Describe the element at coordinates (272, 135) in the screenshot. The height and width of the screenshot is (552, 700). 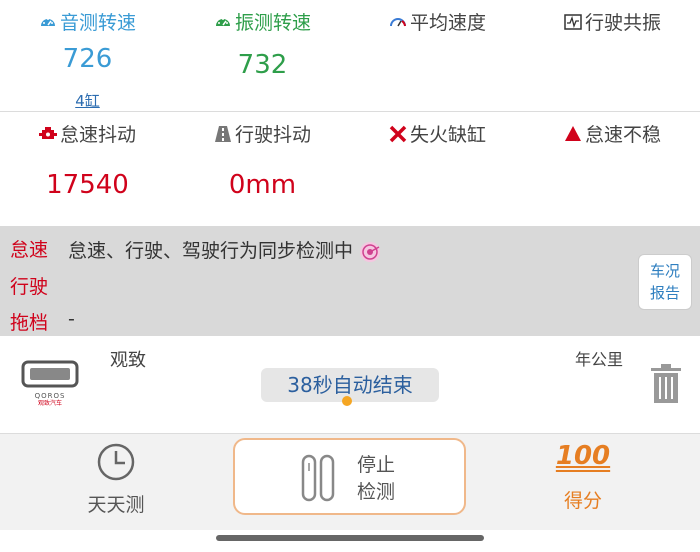
I see `metric-label: 行驶抖动` at that location.